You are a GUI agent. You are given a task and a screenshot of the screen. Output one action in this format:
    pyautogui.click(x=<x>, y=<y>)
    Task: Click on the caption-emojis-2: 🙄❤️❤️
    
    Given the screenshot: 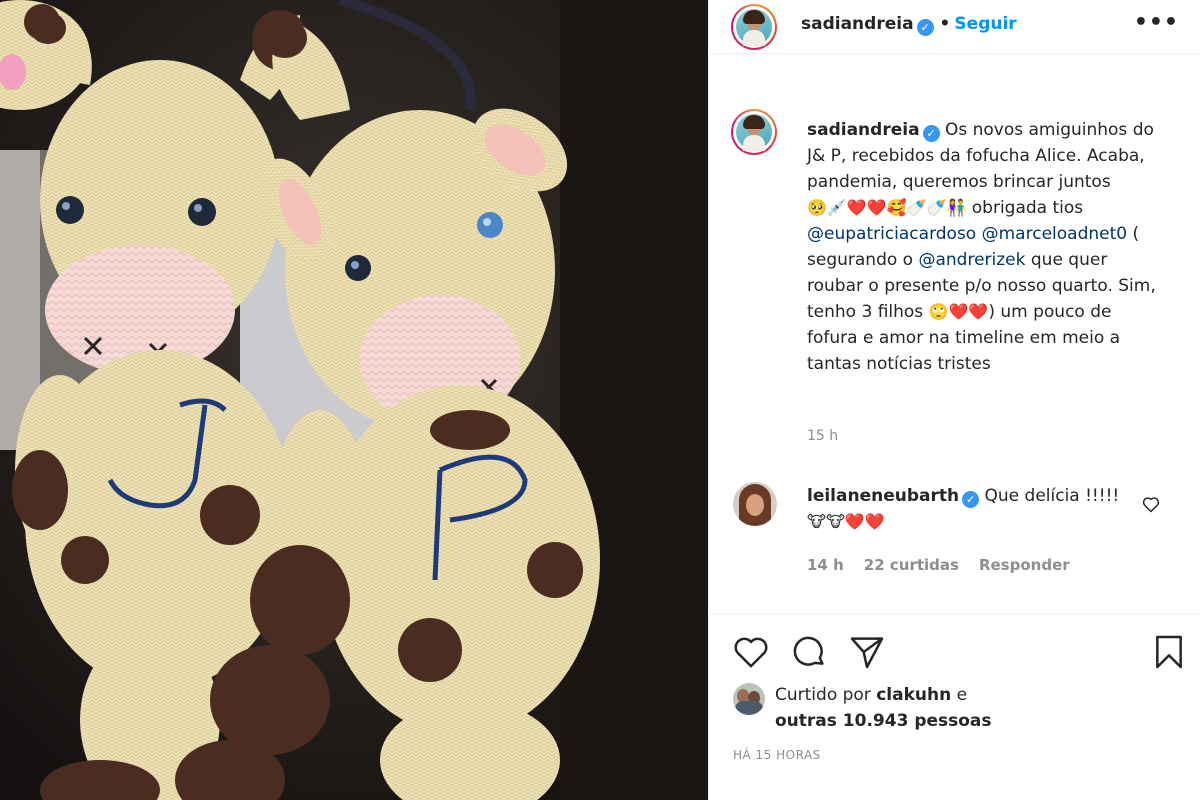 What is the action you would take?
    pyautogui.click(x=958, y=311)
    